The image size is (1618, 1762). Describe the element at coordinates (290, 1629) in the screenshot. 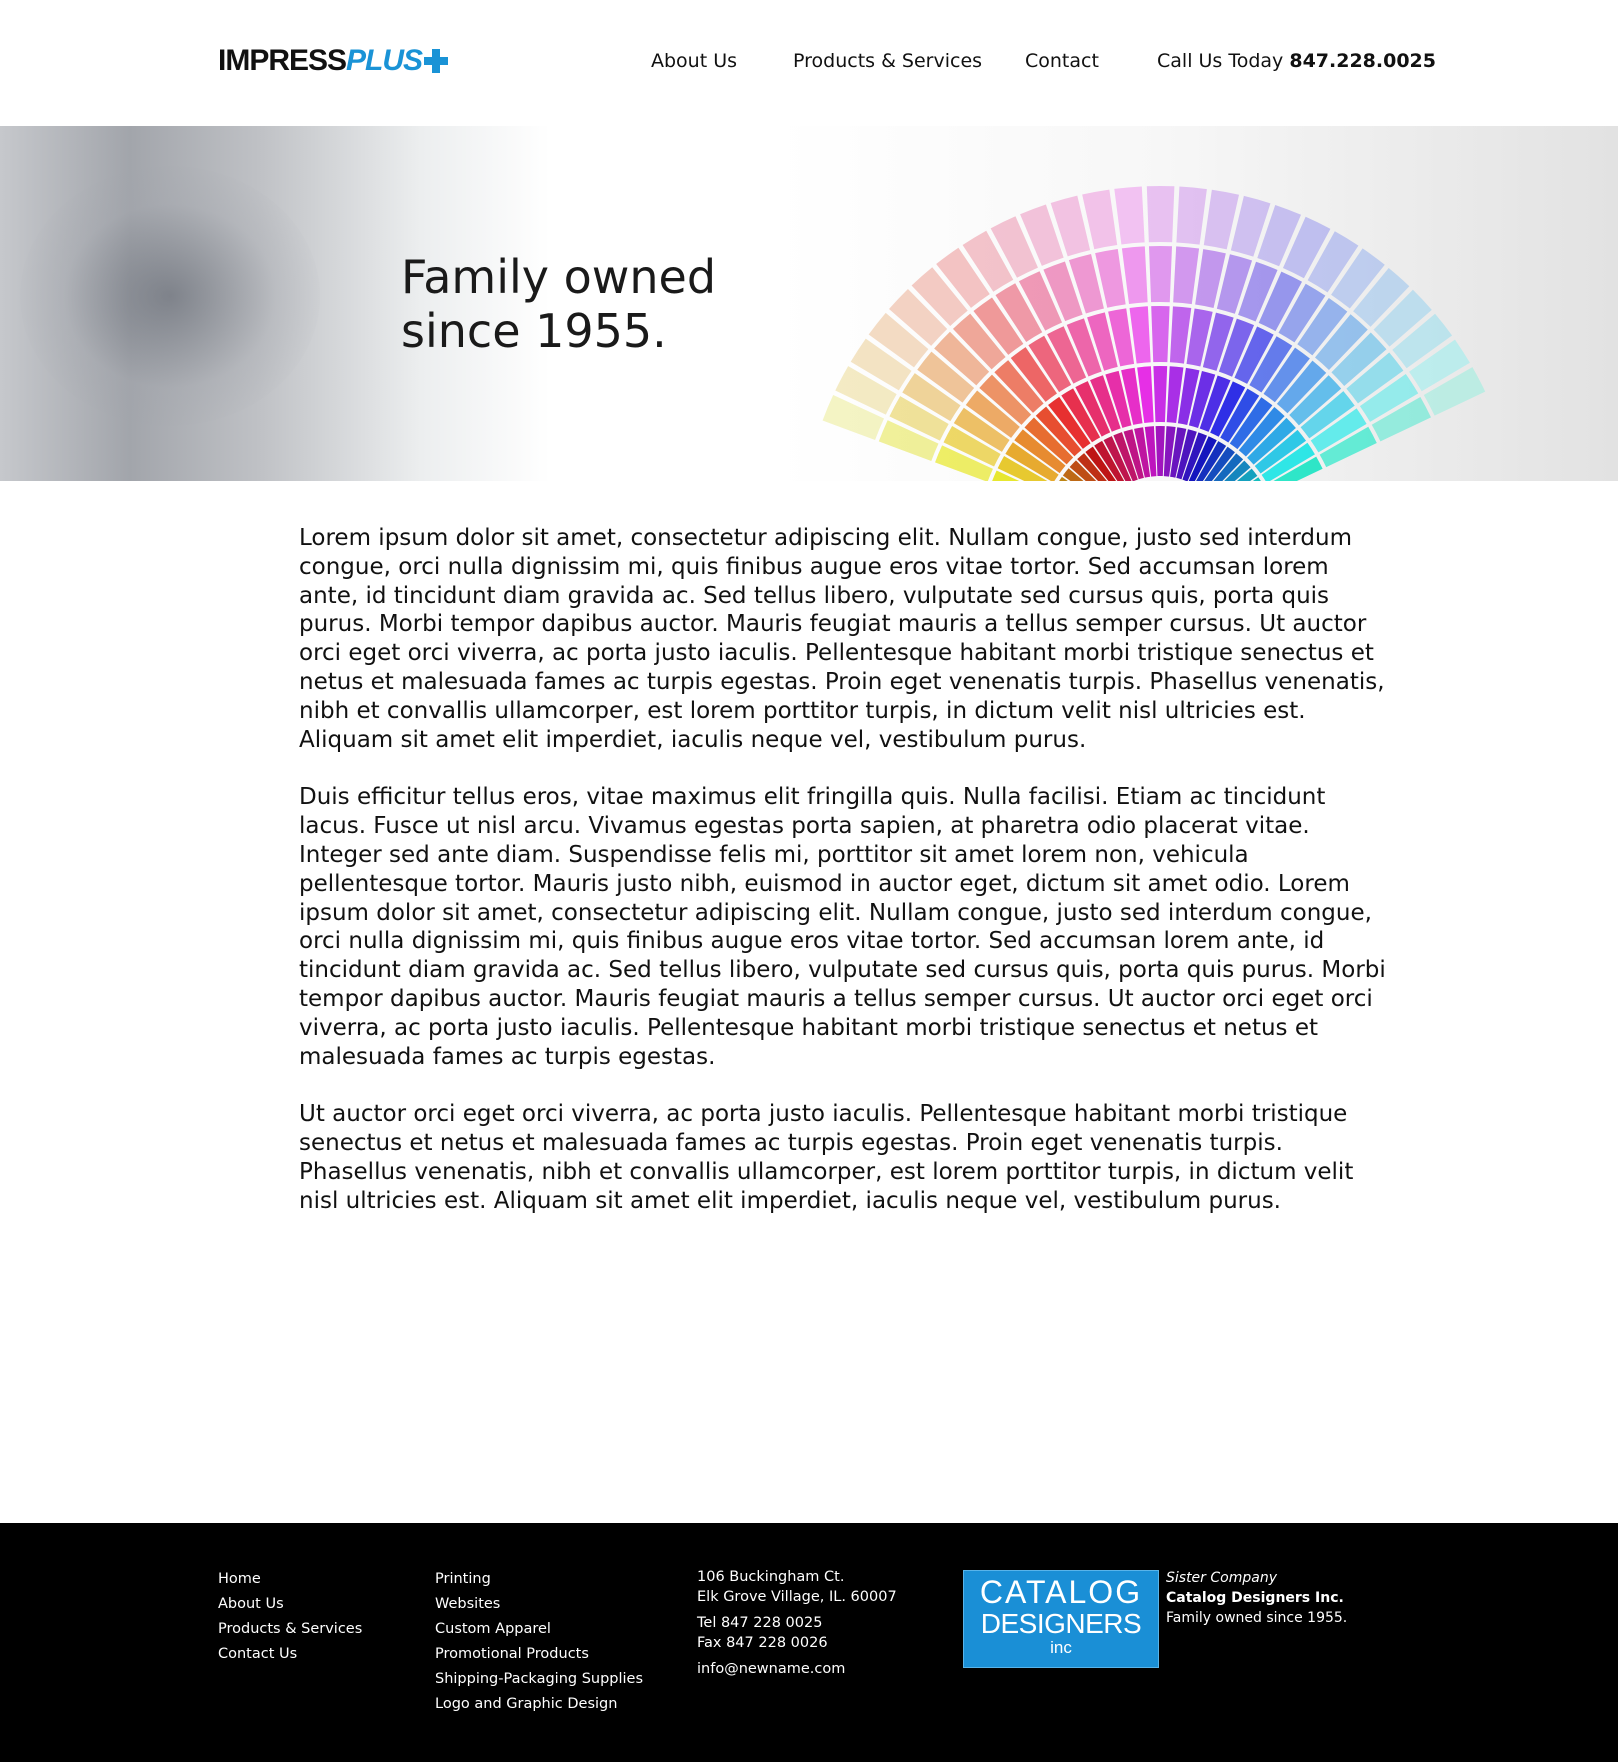

I see `footer-link-products-services: Products & Services` at that location.